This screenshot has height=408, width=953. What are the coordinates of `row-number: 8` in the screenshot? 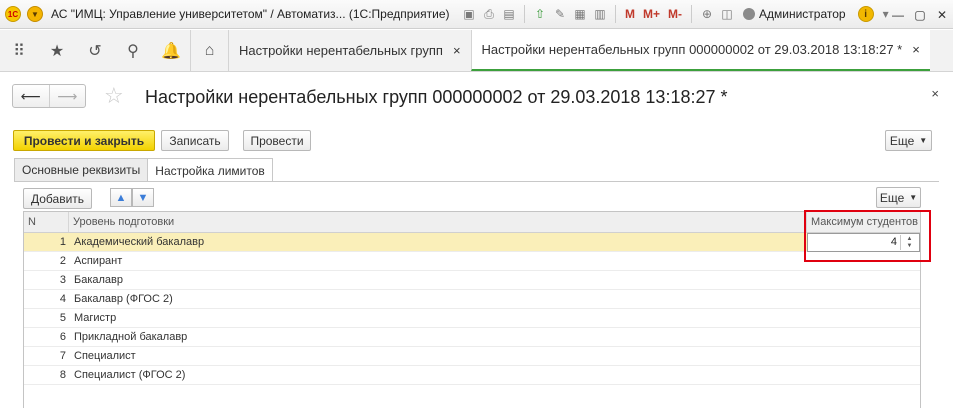 It's located at (62, 375).